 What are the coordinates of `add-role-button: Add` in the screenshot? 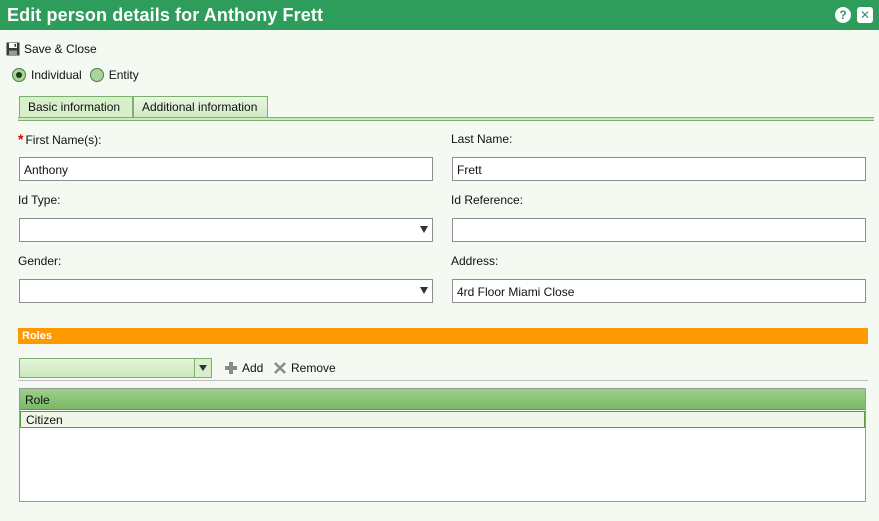 It's located at (243, 368).